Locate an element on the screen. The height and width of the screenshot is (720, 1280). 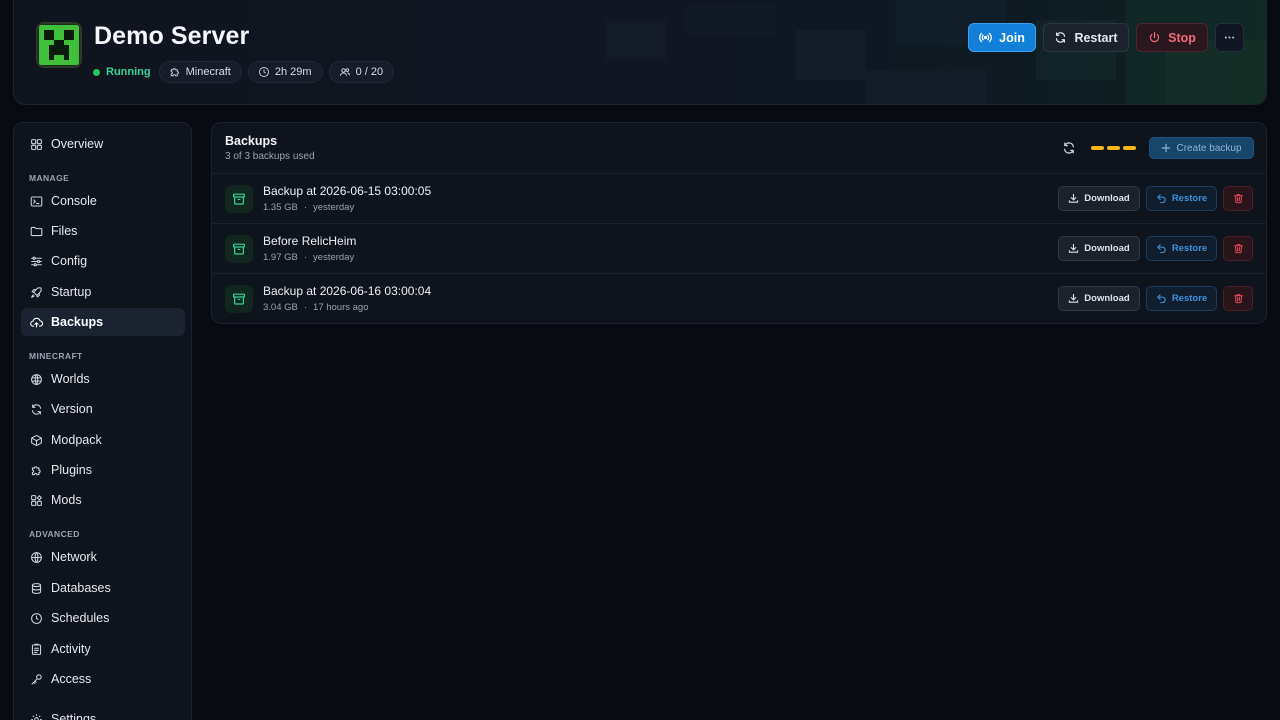
sidebar-item-label: Access is located at coordinates (71, 679).